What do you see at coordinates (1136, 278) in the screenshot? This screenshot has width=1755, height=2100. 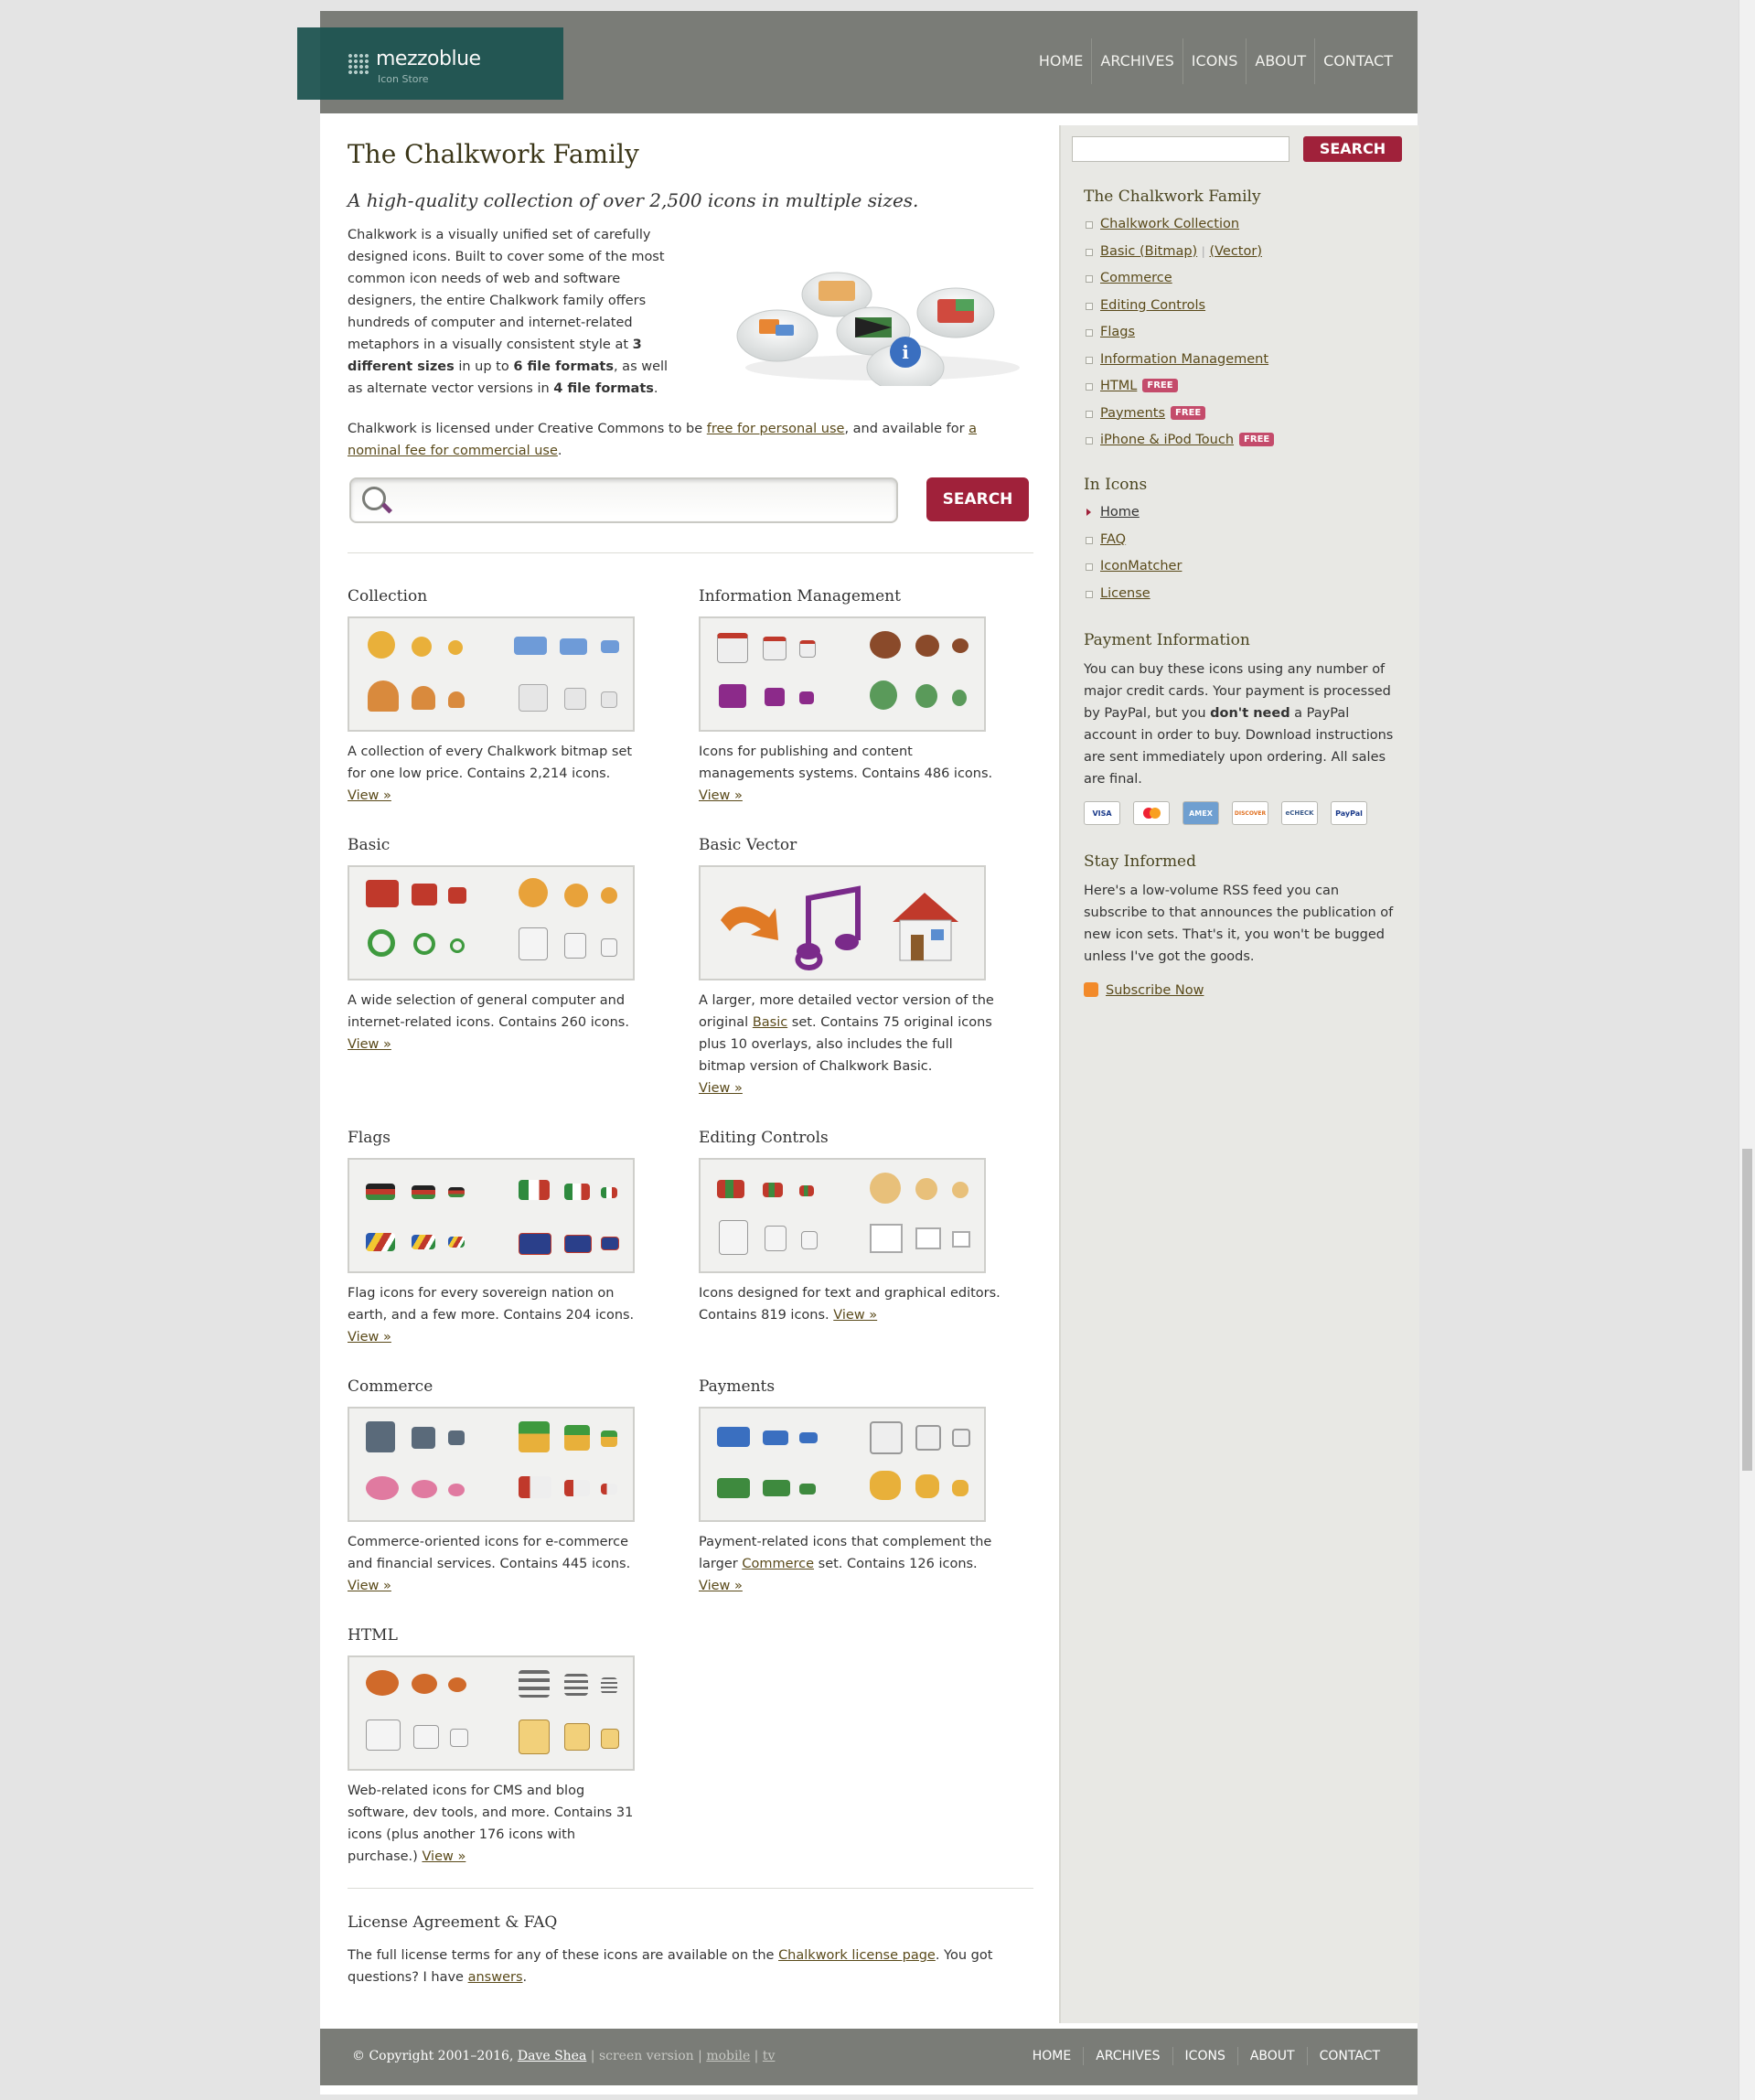 I see `link-commerce: Commerce` at bounding box center [1136, 278].